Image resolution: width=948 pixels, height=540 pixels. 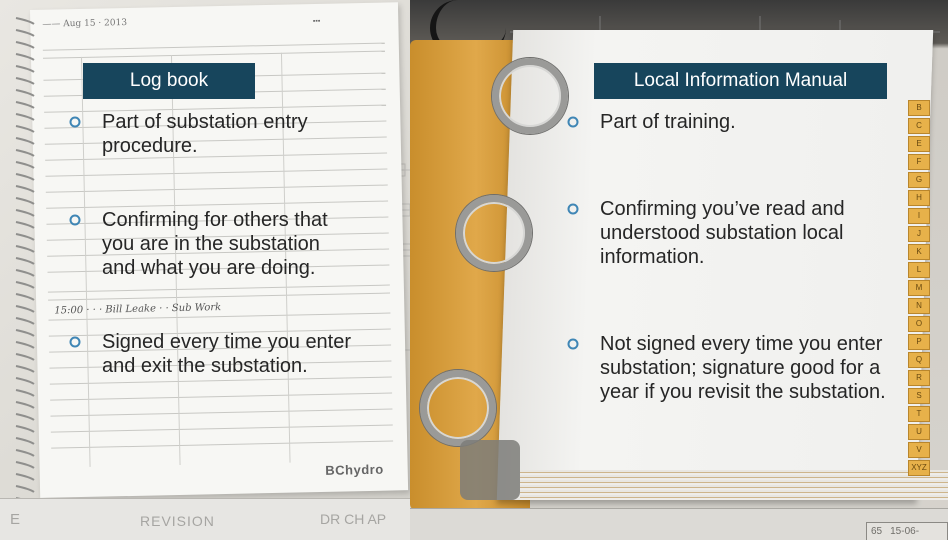 I want to click on notebook-header-logo: ▪▪▪, so click(x=316, y=21).